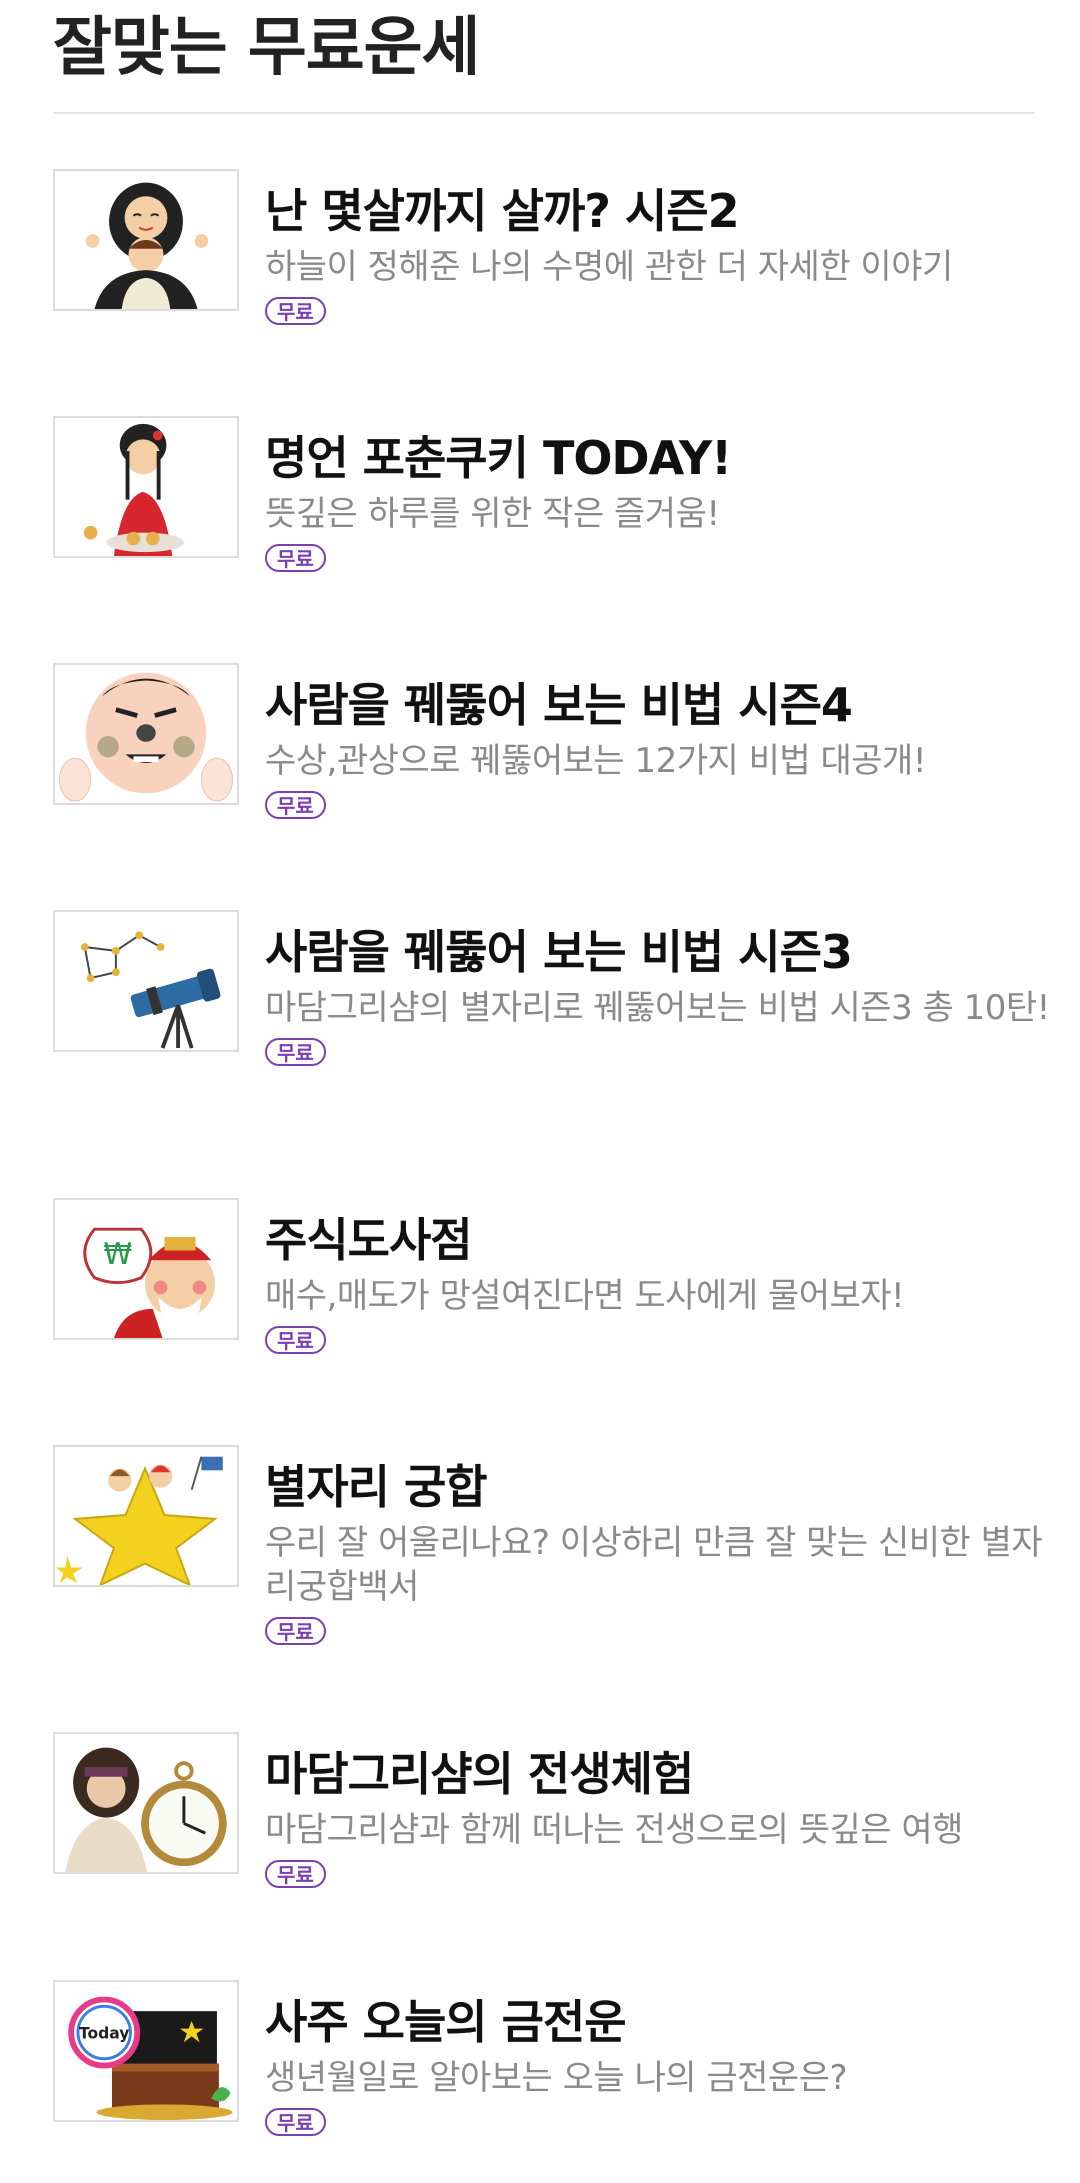 The height and width of the screenshot is (2183, 1080). What do you see at coordinates (104, 2033) in the screenshot?
I see `svg-text: Today` at bounding box center [104, 2033].